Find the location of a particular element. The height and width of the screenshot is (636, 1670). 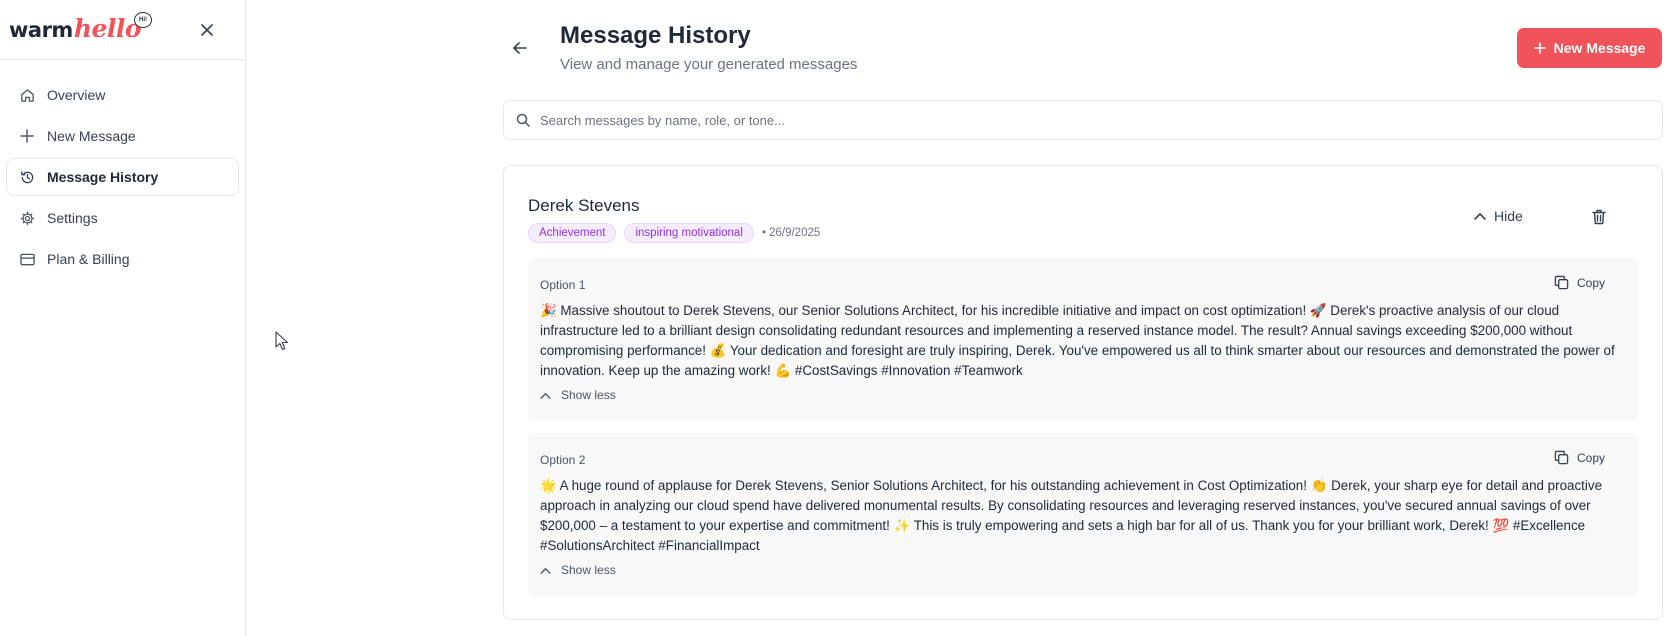

close-sidebar-button is located at coordinates (207, 30).